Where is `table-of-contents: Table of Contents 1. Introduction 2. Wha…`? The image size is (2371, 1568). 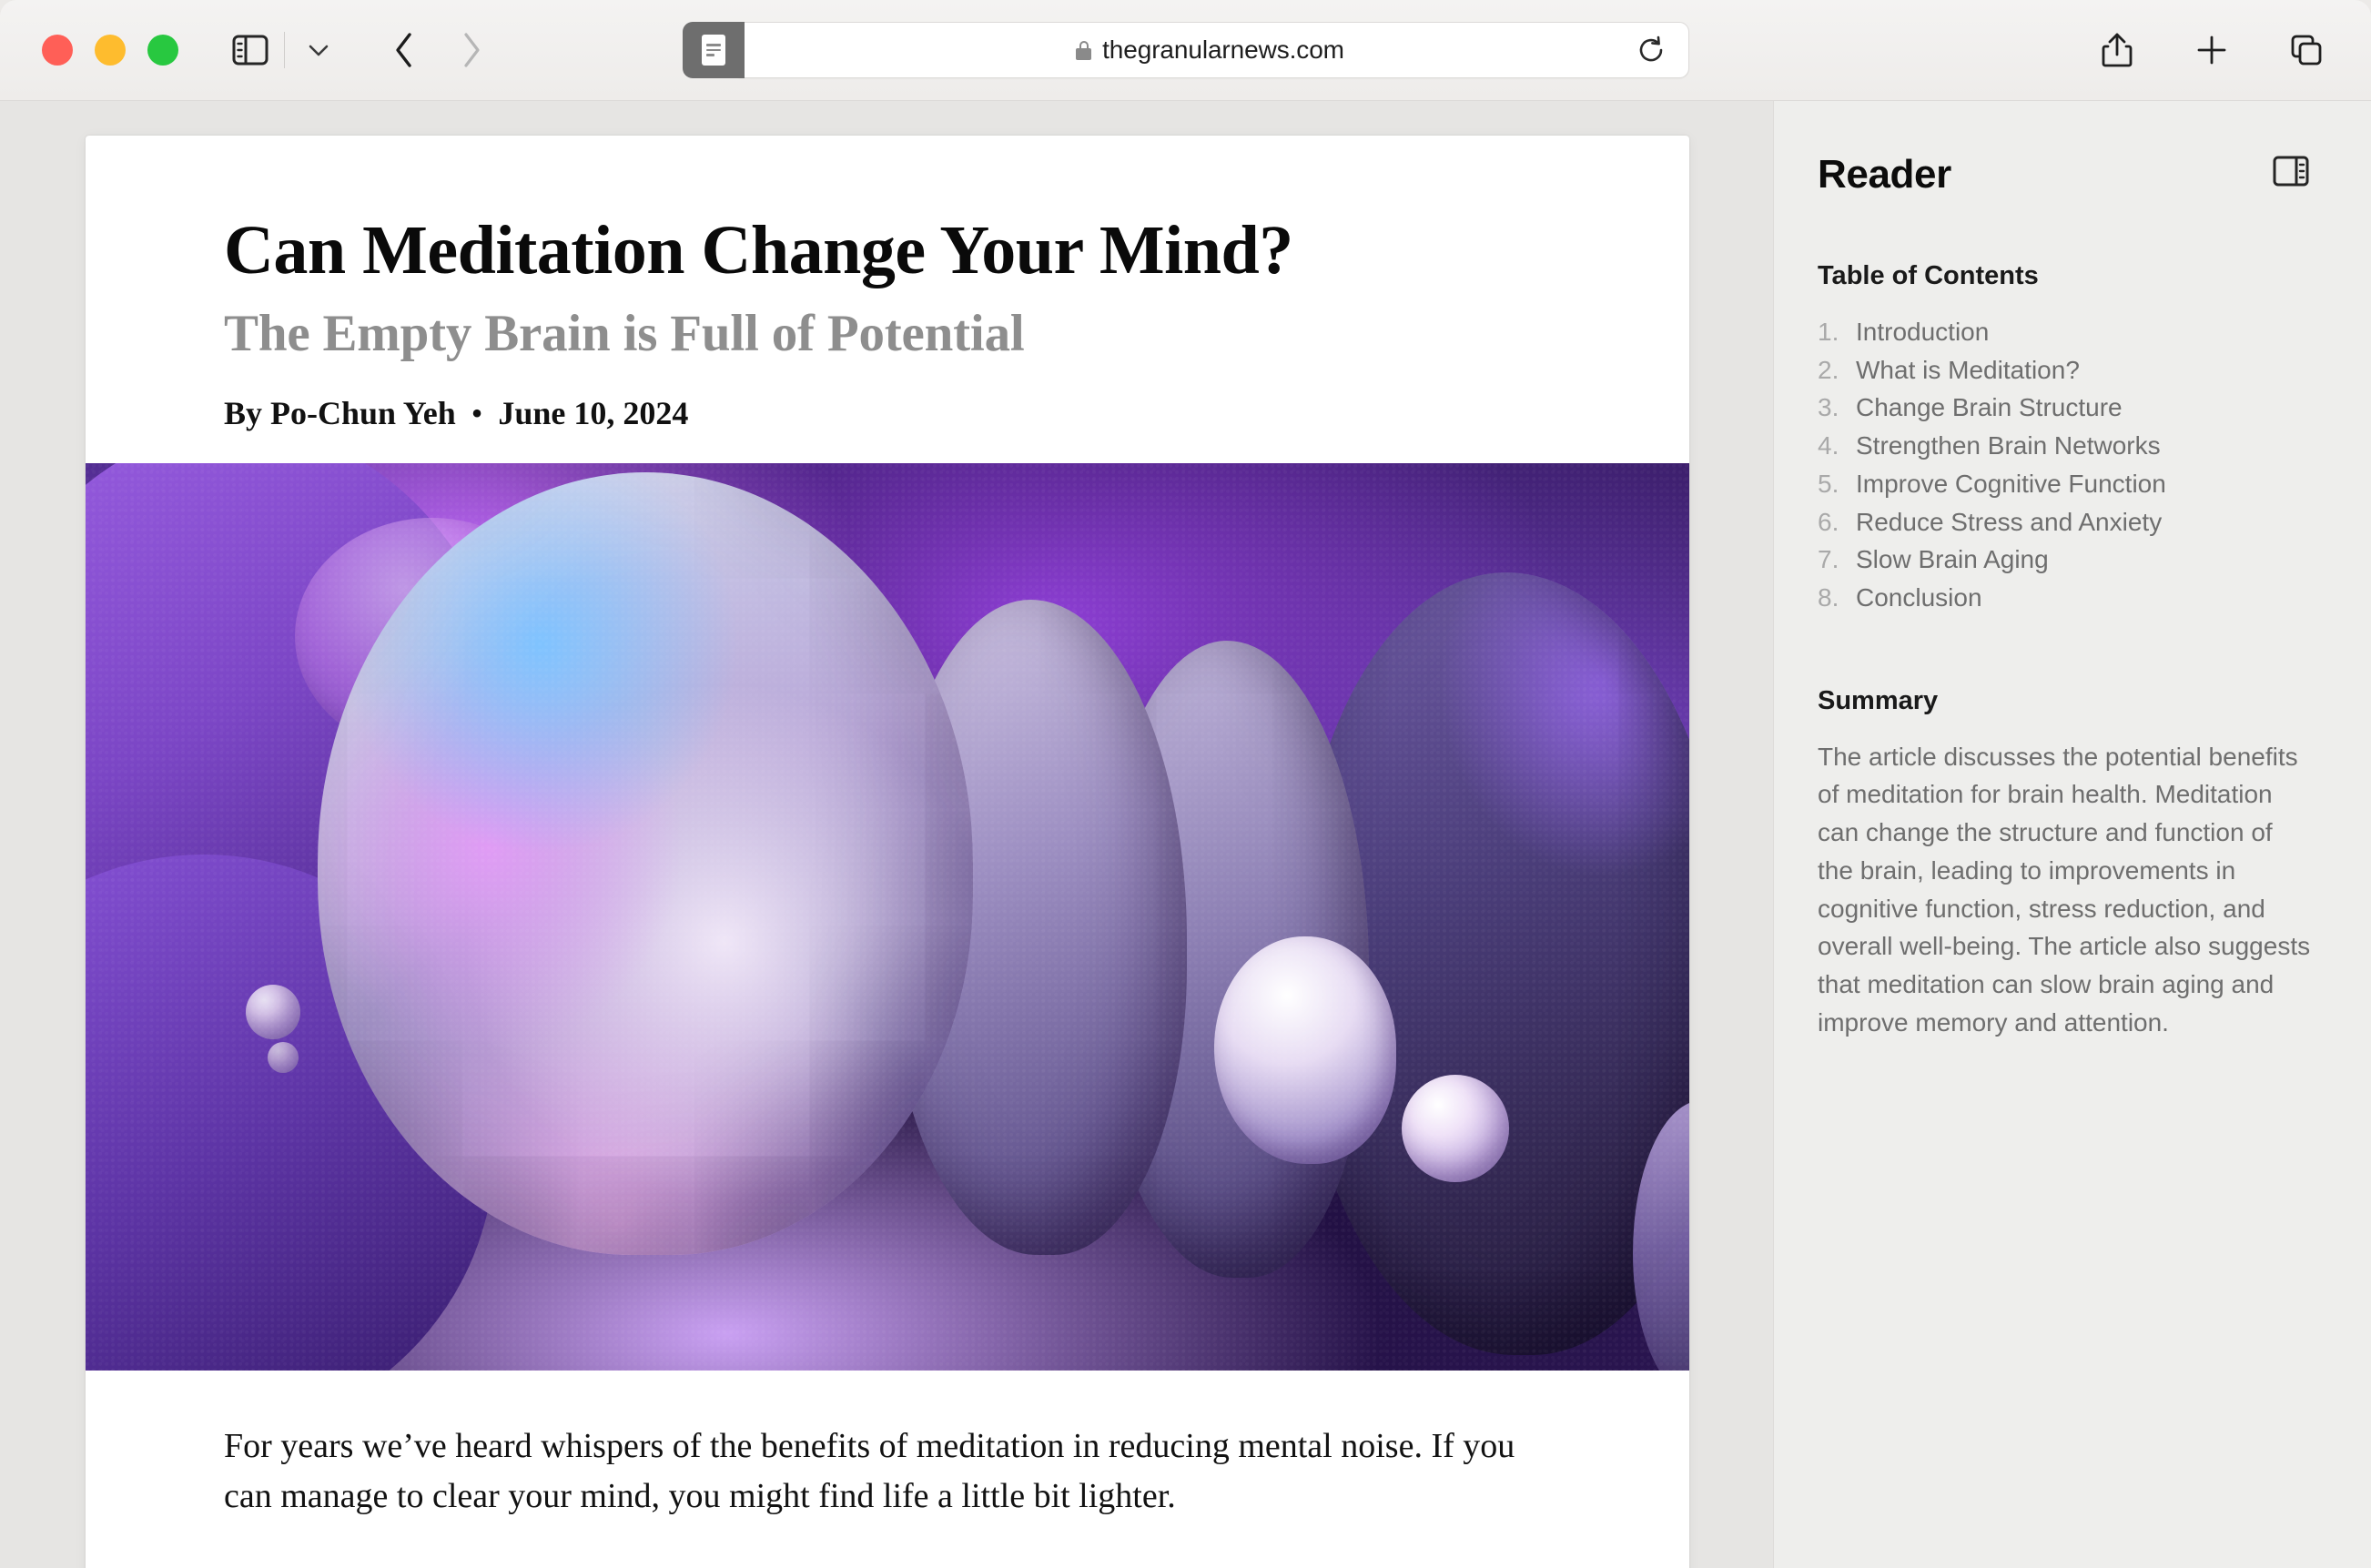 table-of-contents: Table of Contents 1. Introduction 2. Wha… is located at coordinates (2066, 439).